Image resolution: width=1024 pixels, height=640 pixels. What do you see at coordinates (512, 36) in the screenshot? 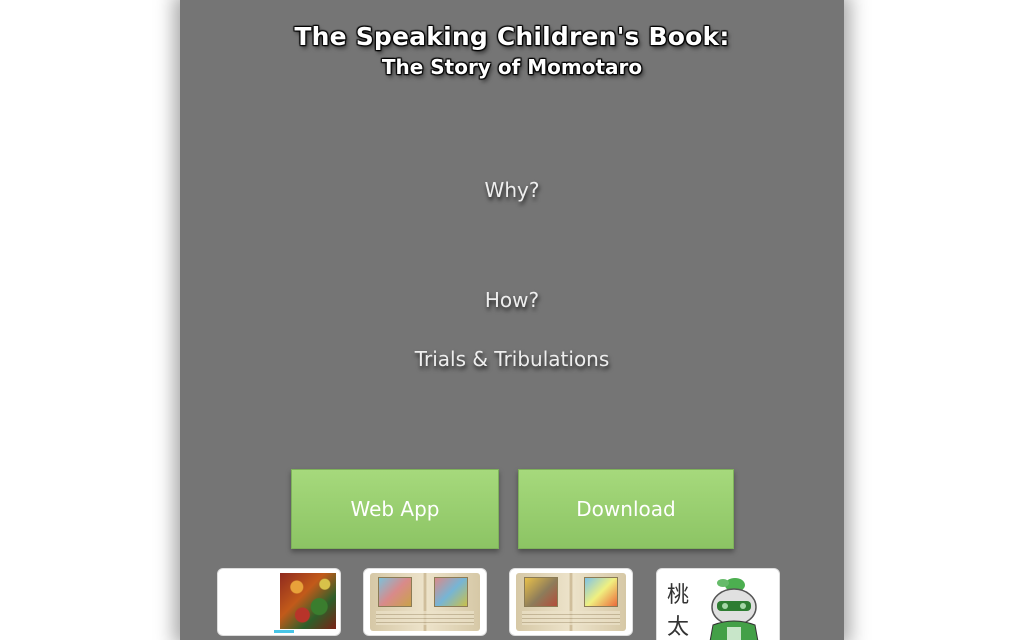
I see `page-title: The Speaking Children's Book:` at bounding box center [512, 36].